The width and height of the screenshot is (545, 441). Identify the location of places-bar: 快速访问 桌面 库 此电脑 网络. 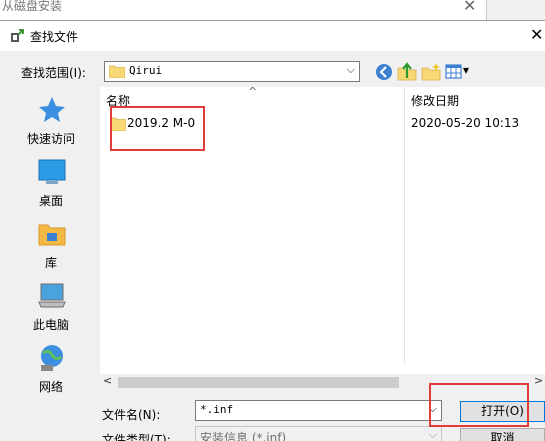
(51, 242).